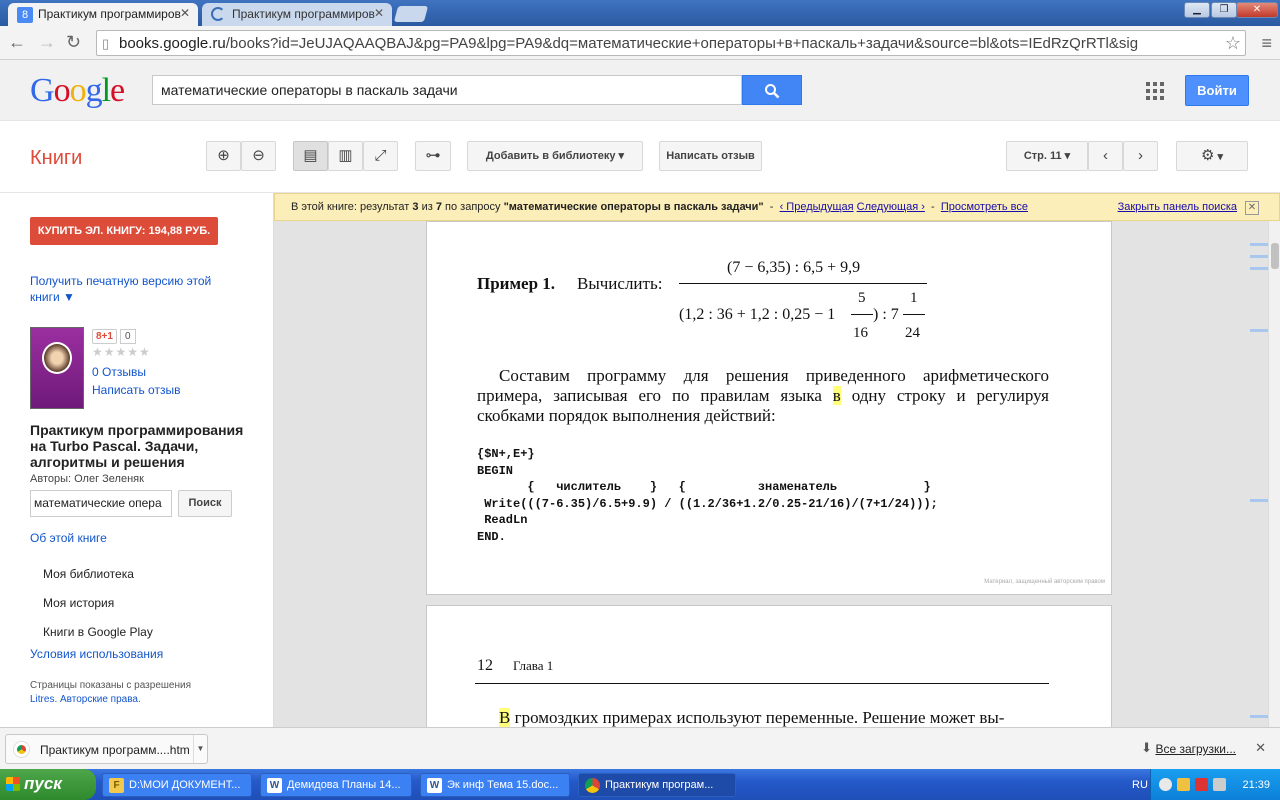 This screenshot has width=1280, height=800. What do you see at coordinates (1252, 208) in the screenshot?
I see `close-icon: ✕` at bounding box center [1252, 208].